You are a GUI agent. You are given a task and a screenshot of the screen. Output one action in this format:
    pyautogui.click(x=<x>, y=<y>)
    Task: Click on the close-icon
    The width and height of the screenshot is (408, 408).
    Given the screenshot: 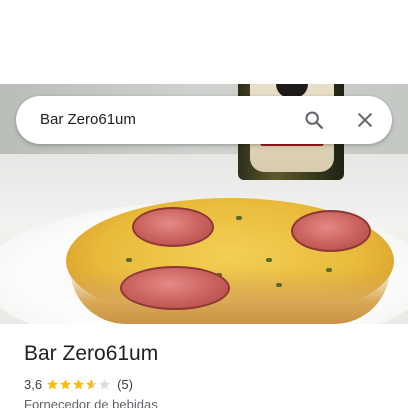 What is the action you would take?
    pyautogui.click(x=365, y=120)
    